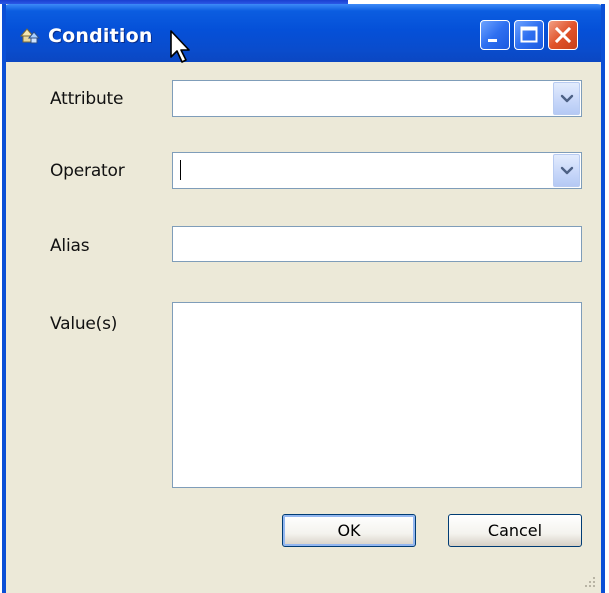 The height and width of the screenshot is (593, 609). I want to click on minimize-button, so click(495, 35).